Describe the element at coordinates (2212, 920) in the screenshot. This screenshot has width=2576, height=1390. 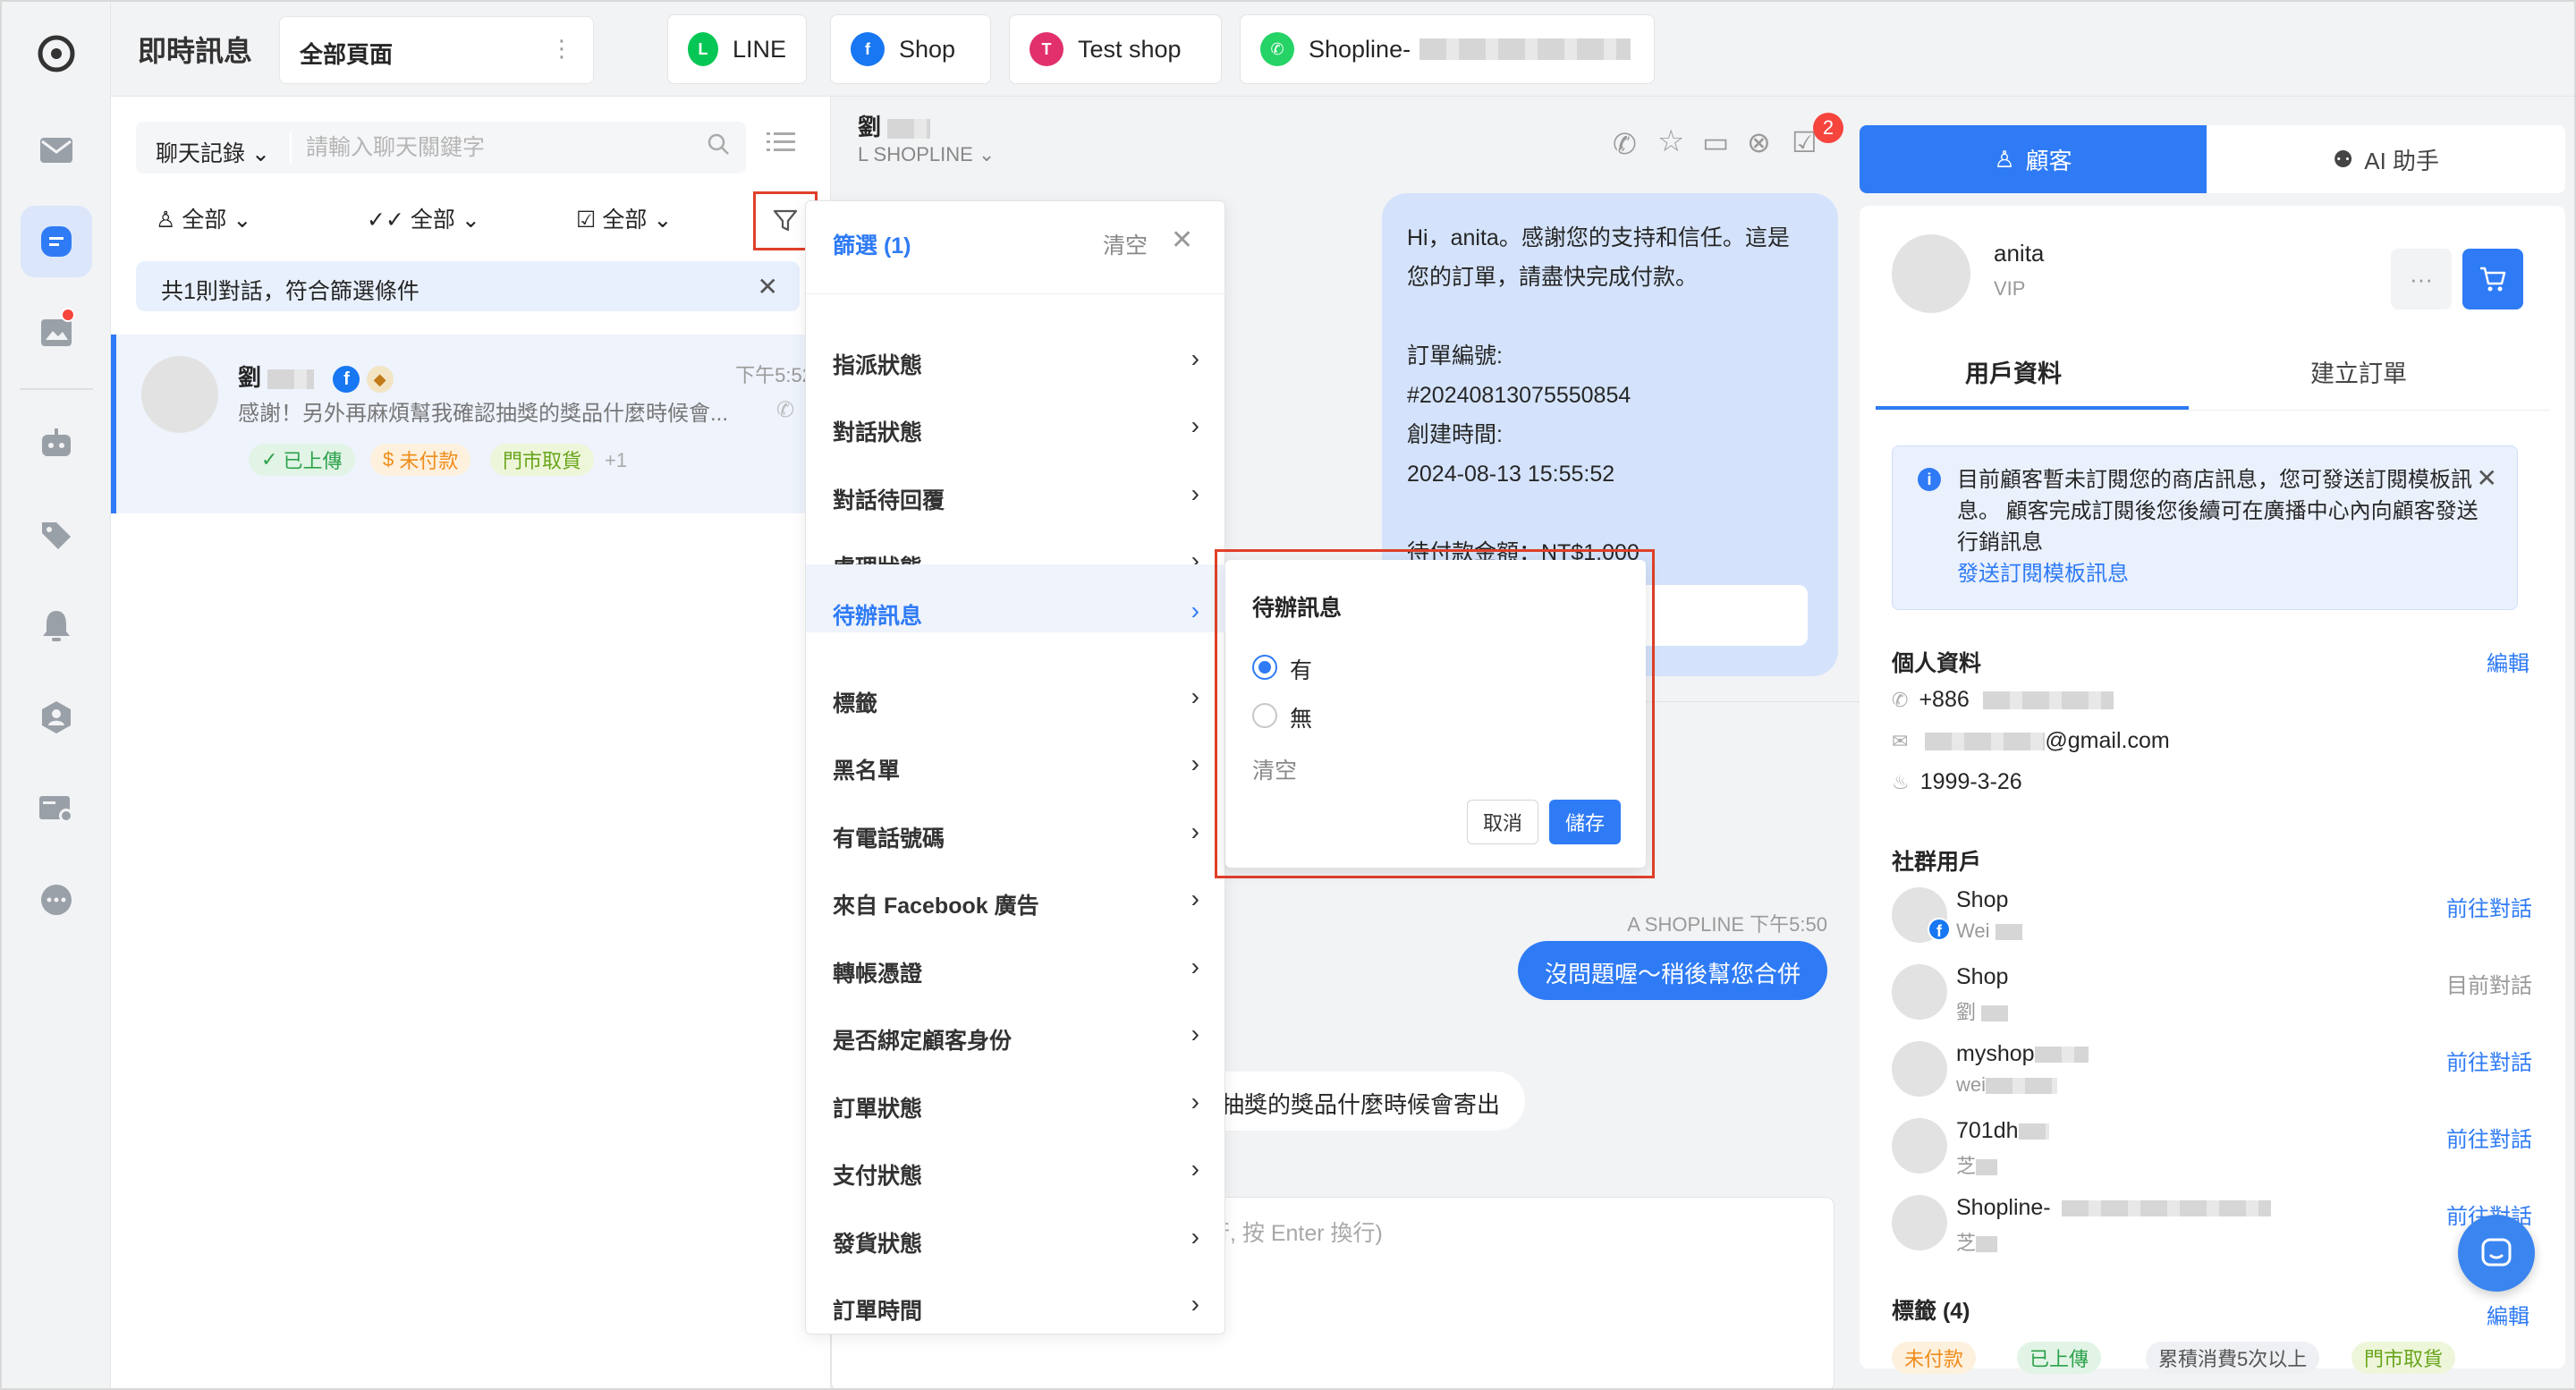
I see `social-user-row: f Shop Wei 前往對話` at that location.